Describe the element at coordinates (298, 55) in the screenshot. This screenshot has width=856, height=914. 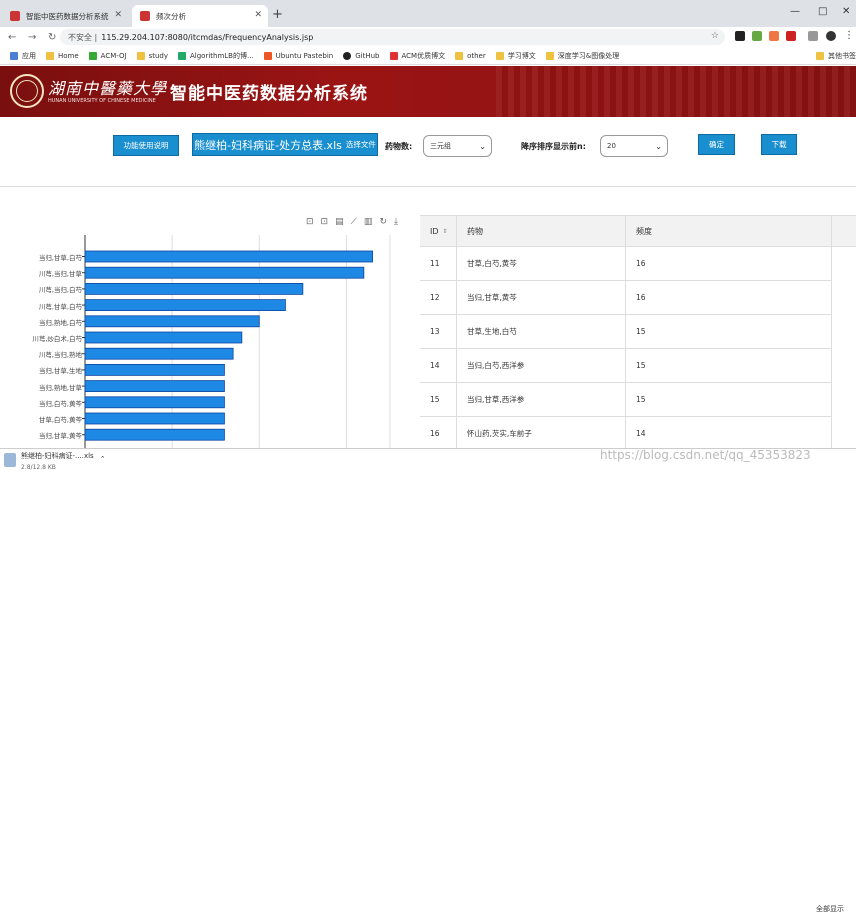
I see `bookmark-item: Ubuntu Pastebin` at that location.